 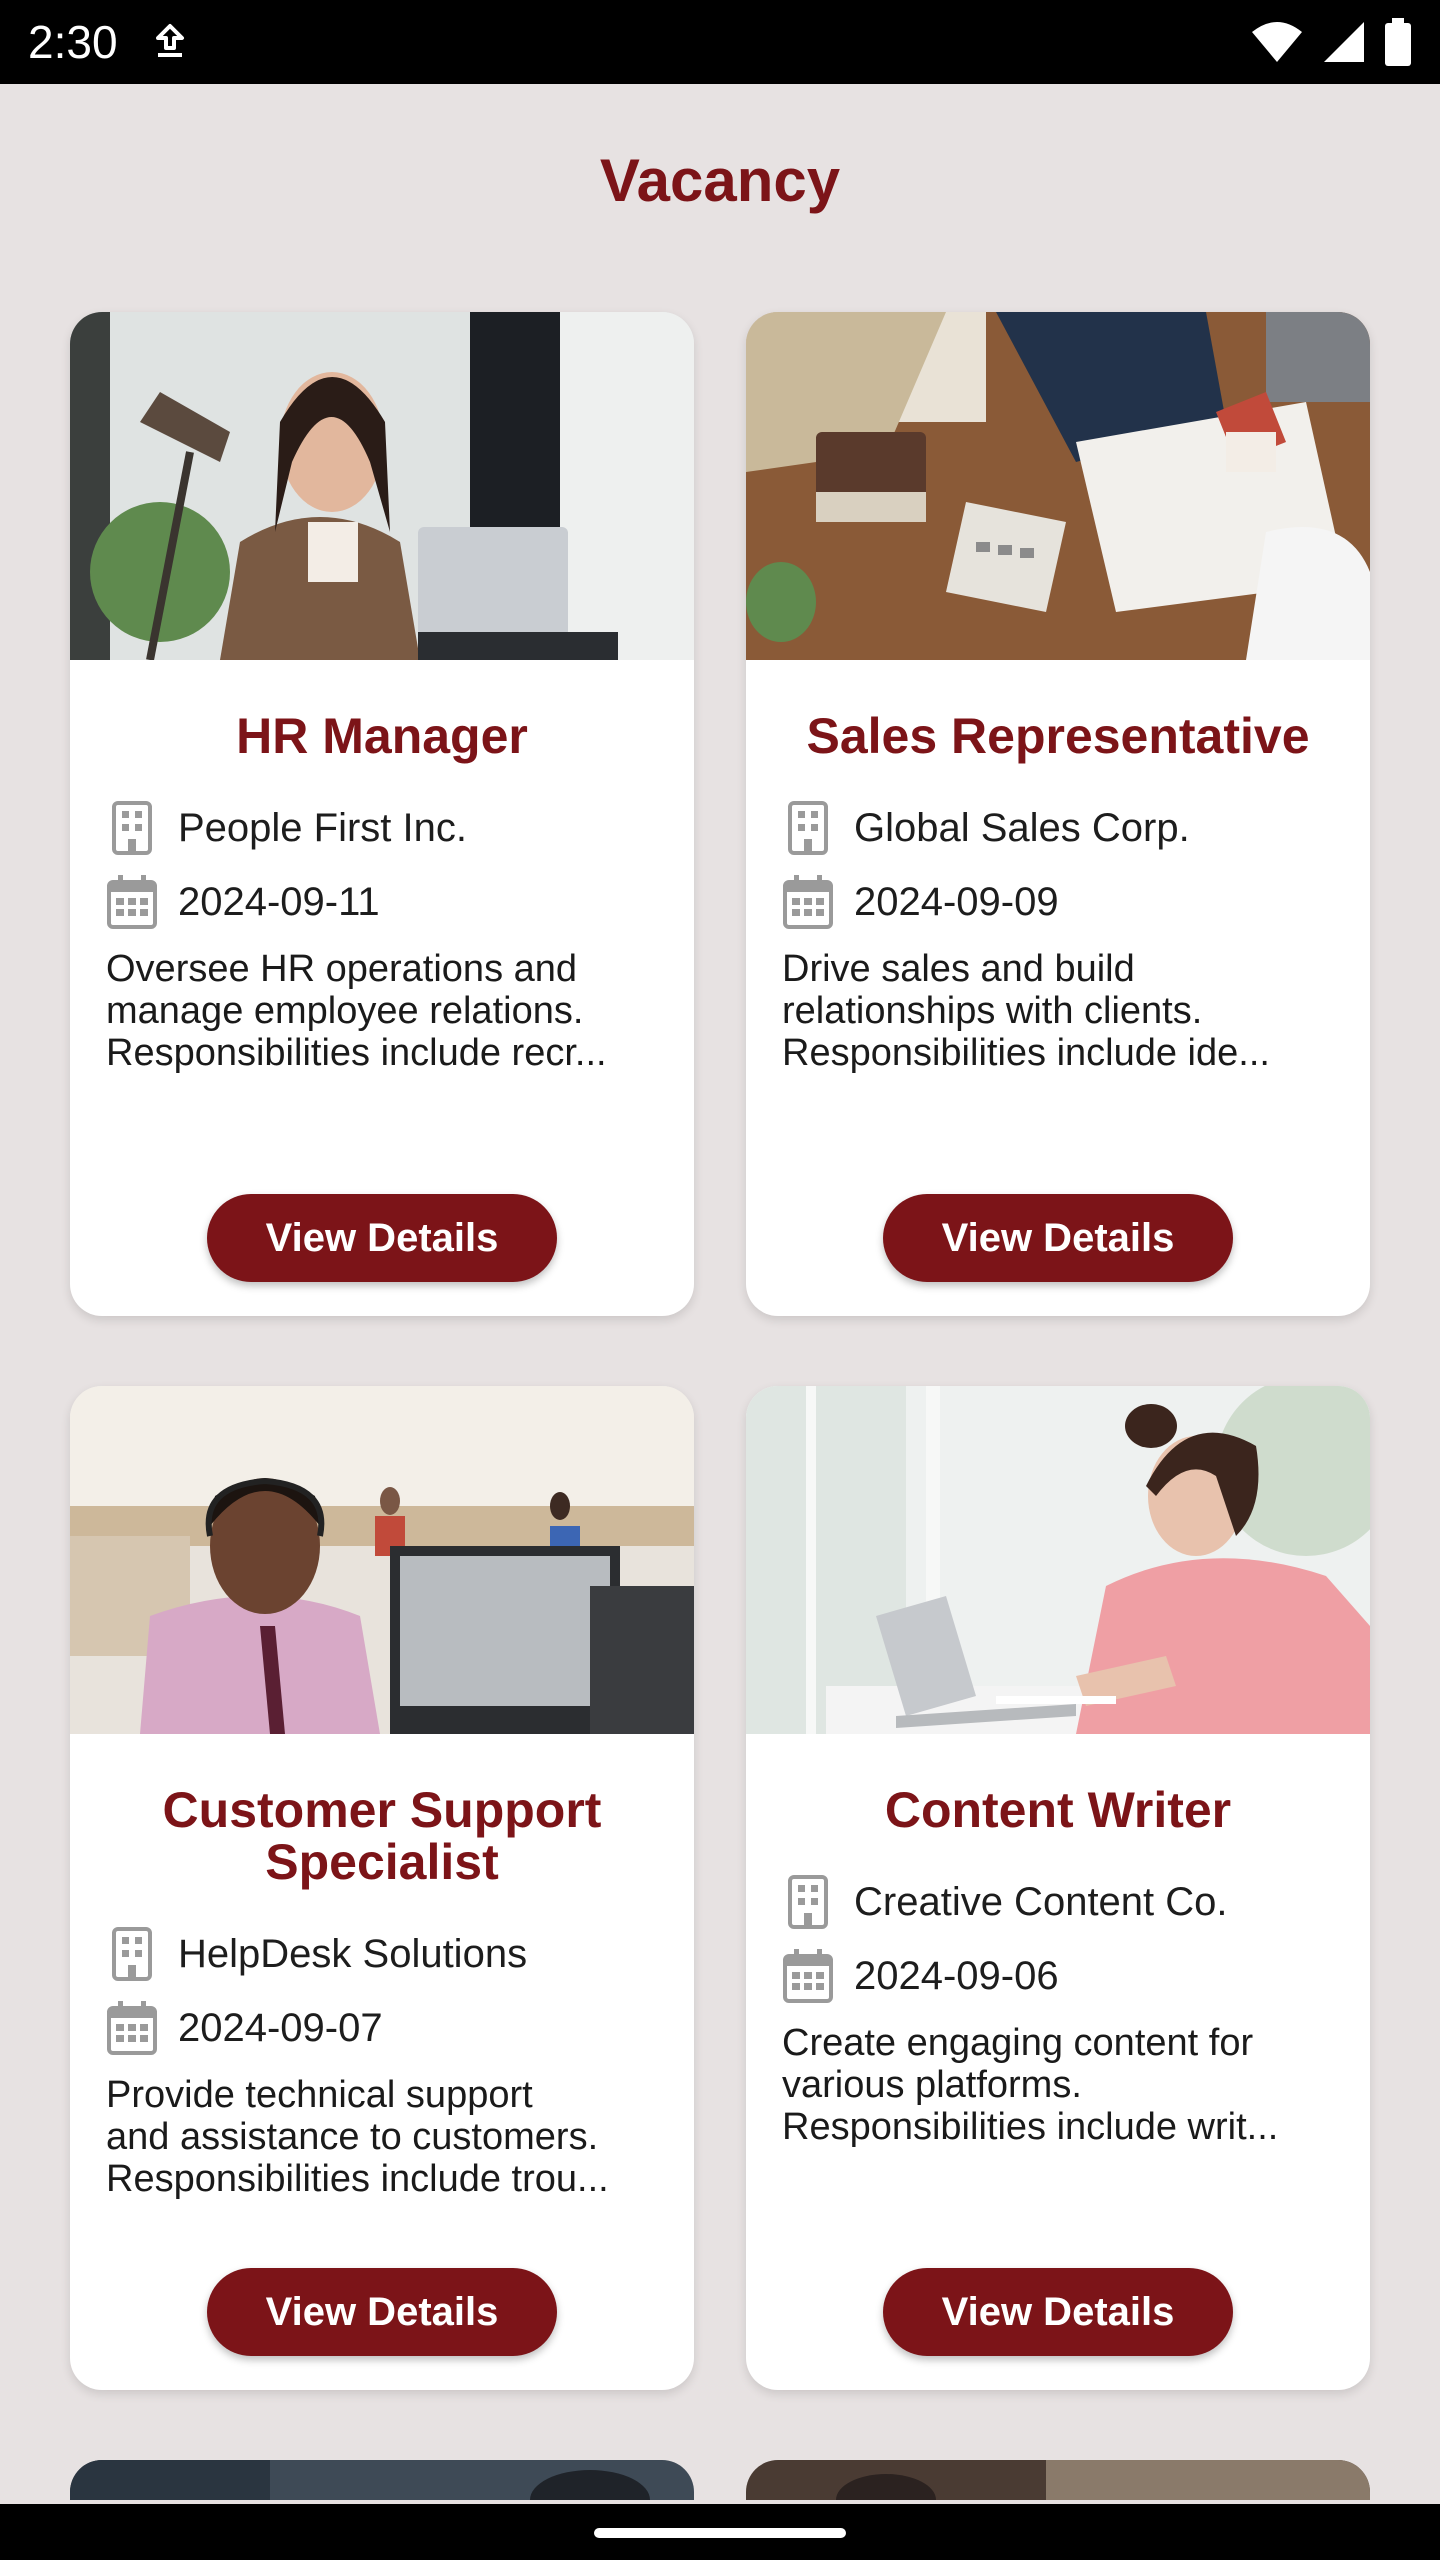 I want to click on posted-date: 2024-09-07, so click(x=280, y=2027).